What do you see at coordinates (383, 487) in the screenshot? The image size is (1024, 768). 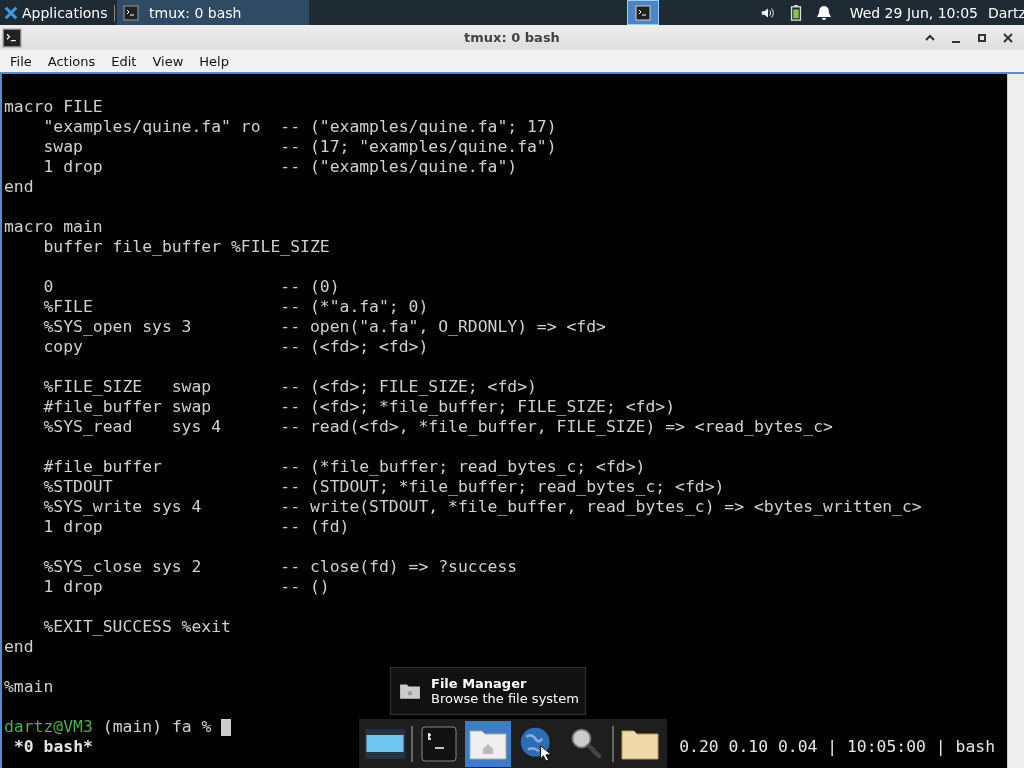 I see `code-line: %STDOUT -- (STDOUT; *file_buffer; read_bytes_c; <fd>)` at bounding box center [383, 487].